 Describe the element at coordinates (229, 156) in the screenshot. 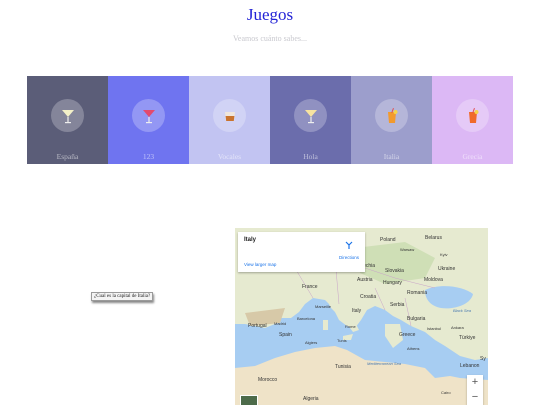

I see `category-label: Vocales` at that location.